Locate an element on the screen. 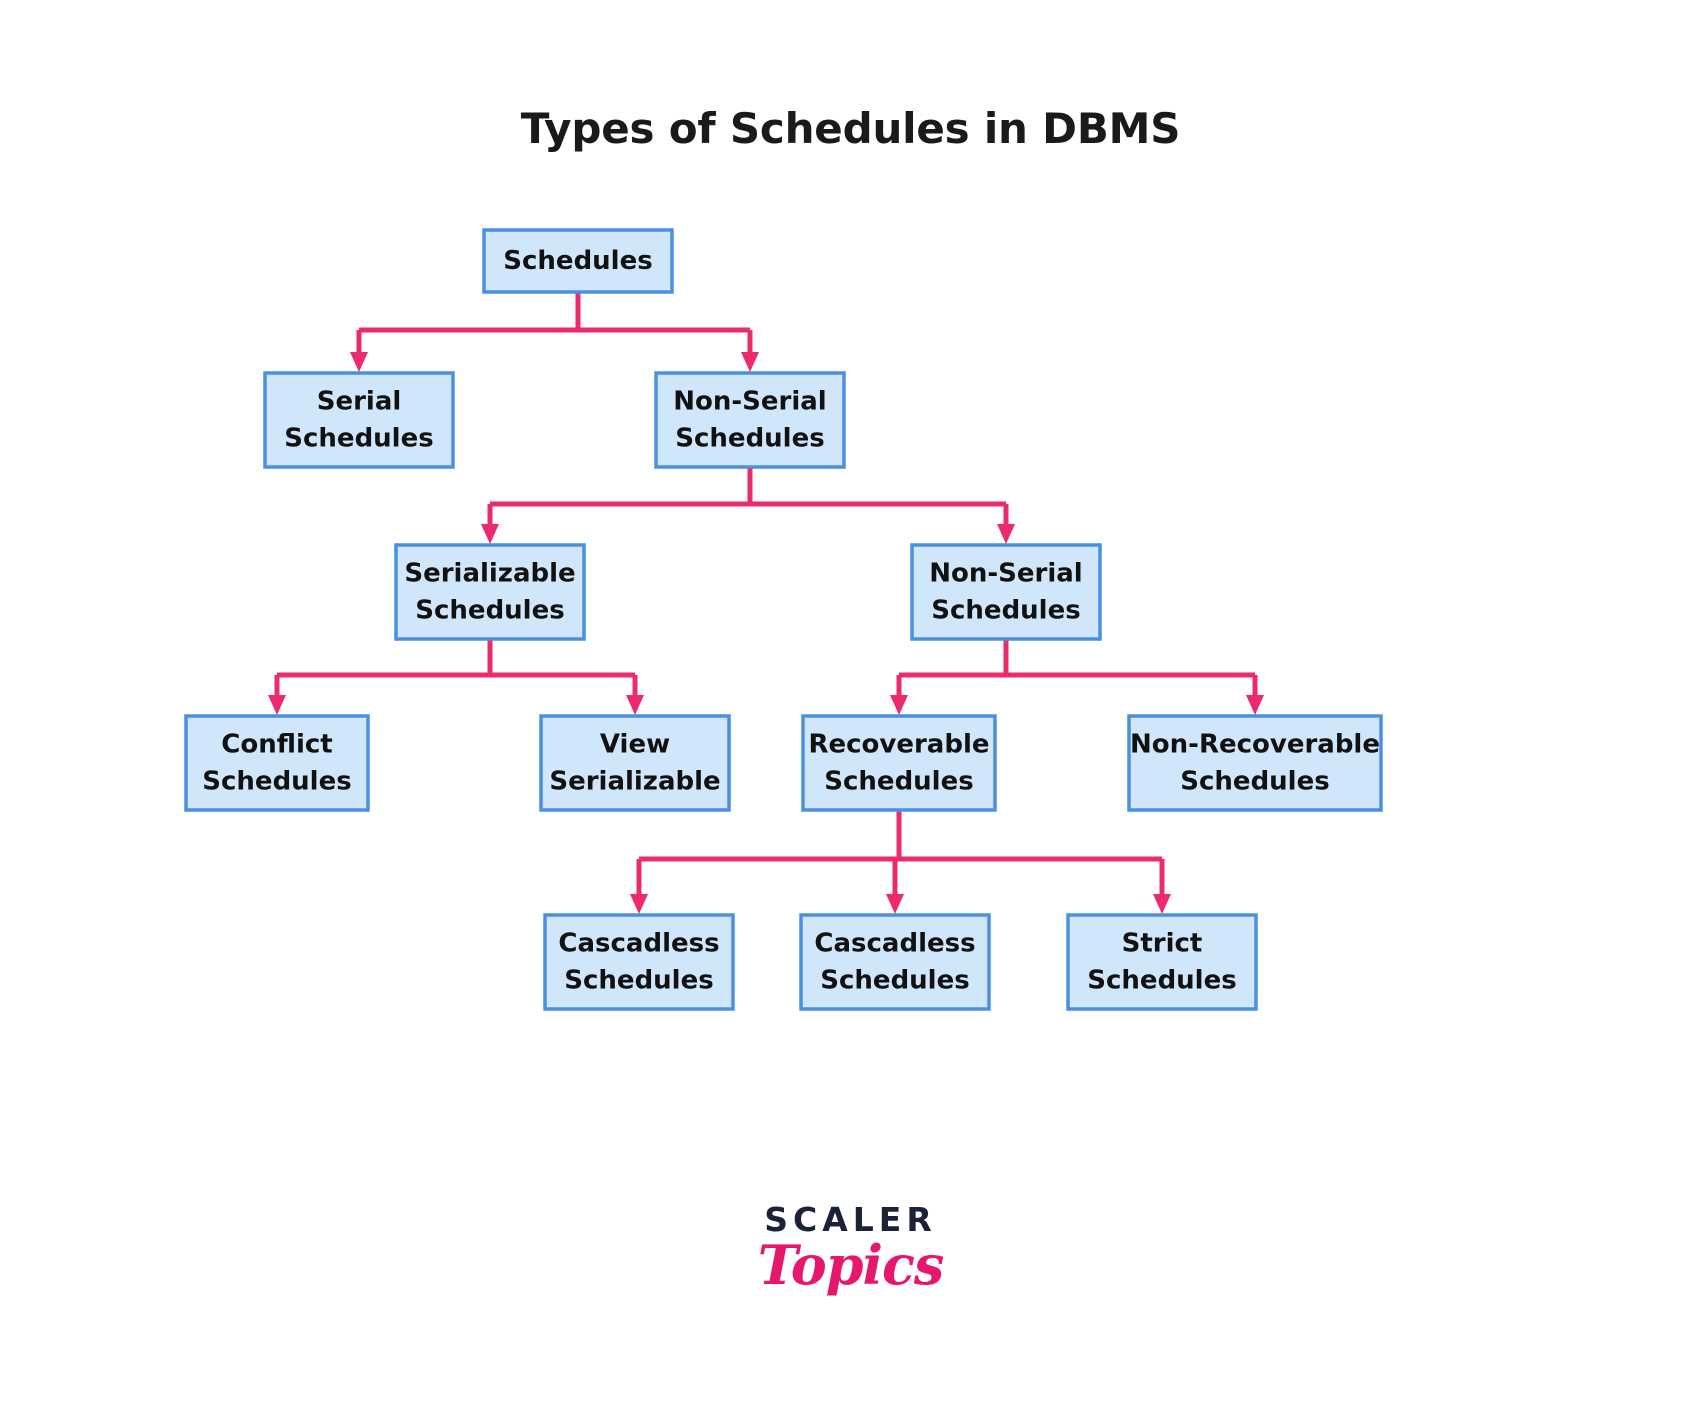 This screenshot has height=1419, width=1701. node-non-serial: Non-Serial Schedules is located at coordinates (750, 420).